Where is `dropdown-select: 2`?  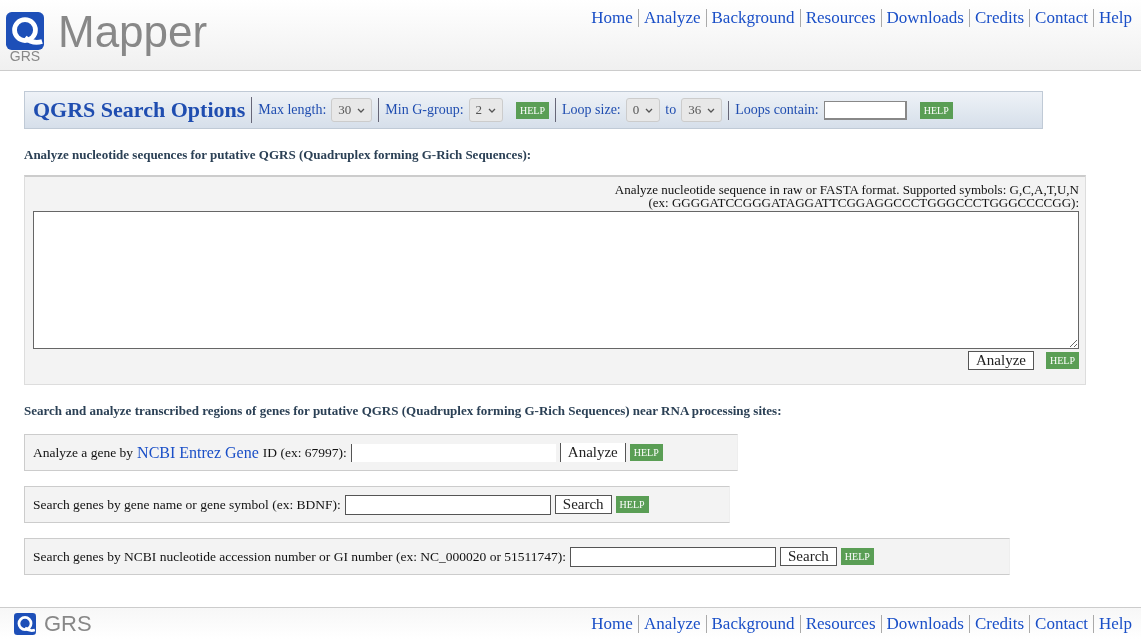
dropdown-select: 2 is located at coordinates (486, 110).